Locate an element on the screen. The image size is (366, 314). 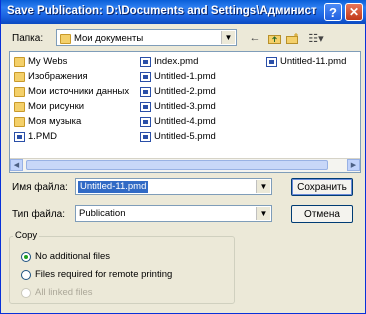
cancel-button: Отмена is located at coordinates (322, 214).